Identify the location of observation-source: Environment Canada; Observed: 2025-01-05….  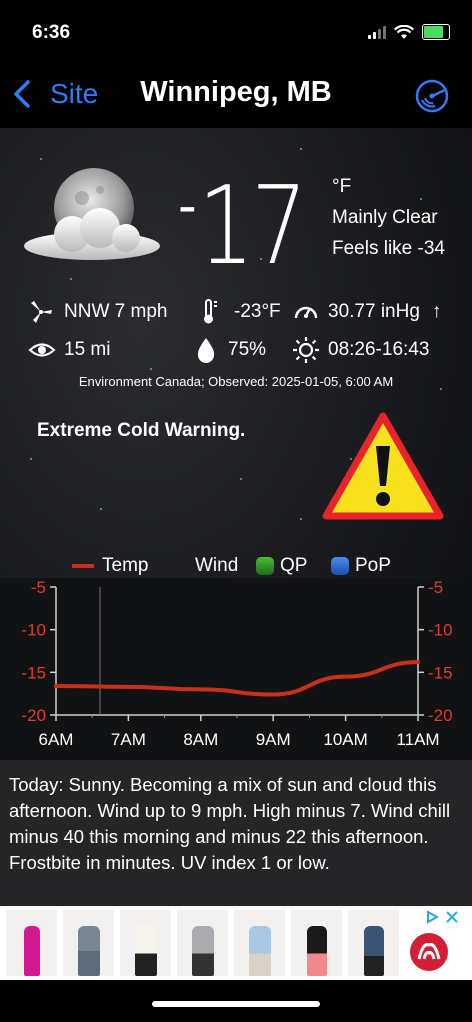
(236, 381).